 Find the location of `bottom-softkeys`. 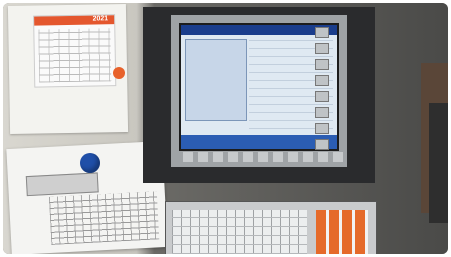

bottom-softkeys is located at coordinates (263, 157).